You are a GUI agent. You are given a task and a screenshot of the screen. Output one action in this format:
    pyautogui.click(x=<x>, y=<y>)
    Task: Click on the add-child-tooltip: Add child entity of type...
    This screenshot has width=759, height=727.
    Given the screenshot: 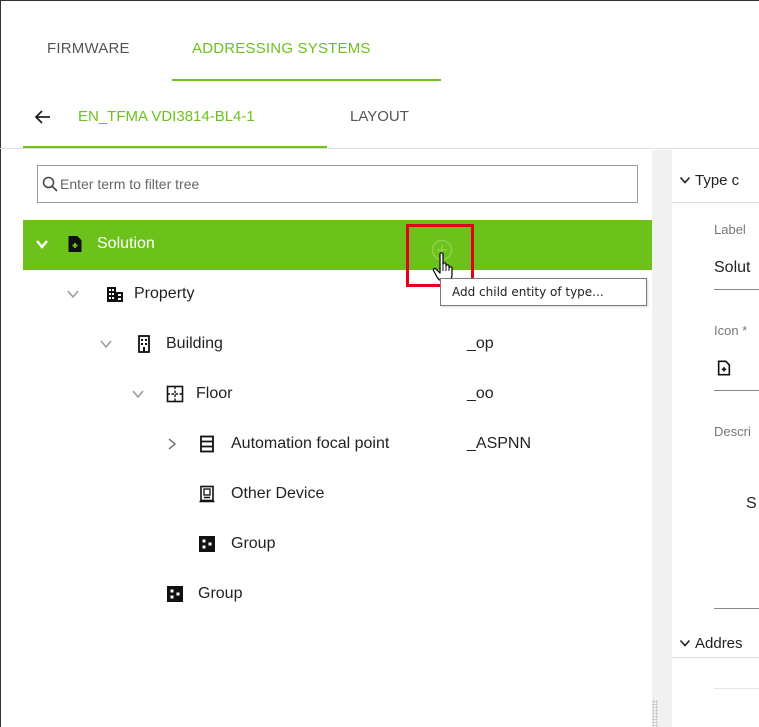 What is the action you would take?
    pyautogui.click(x=543, y=292)
    